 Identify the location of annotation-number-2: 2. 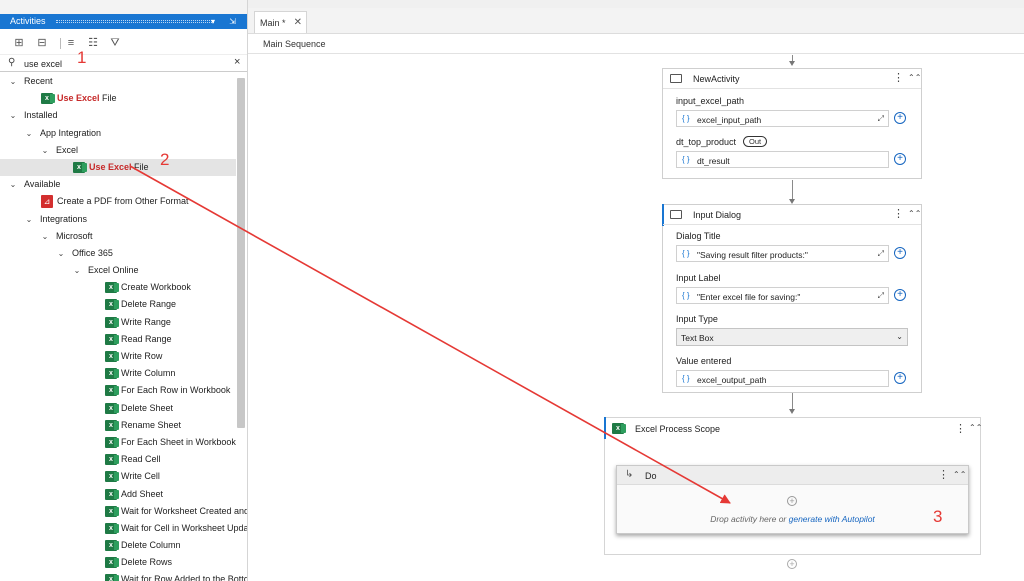
(165, 159).